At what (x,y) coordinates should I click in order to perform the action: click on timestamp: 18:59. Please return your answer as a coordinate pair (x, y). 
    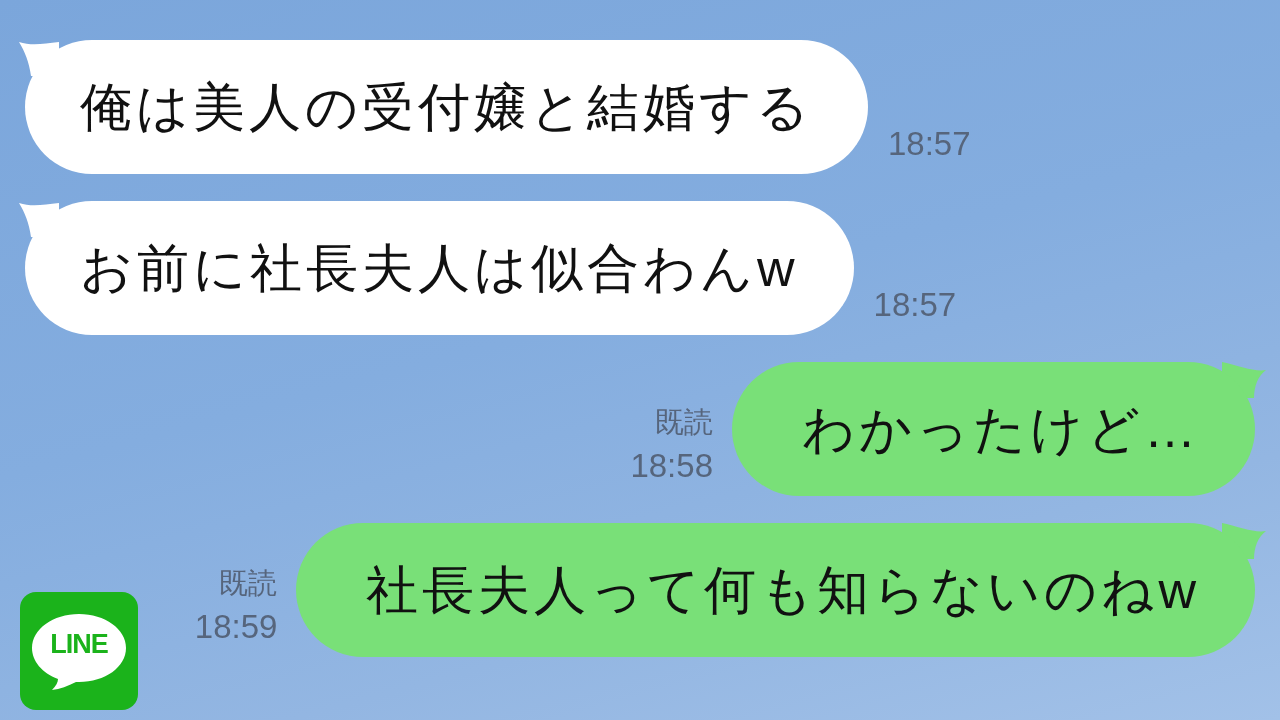
    Looking at the image, I should click on (236, 626).